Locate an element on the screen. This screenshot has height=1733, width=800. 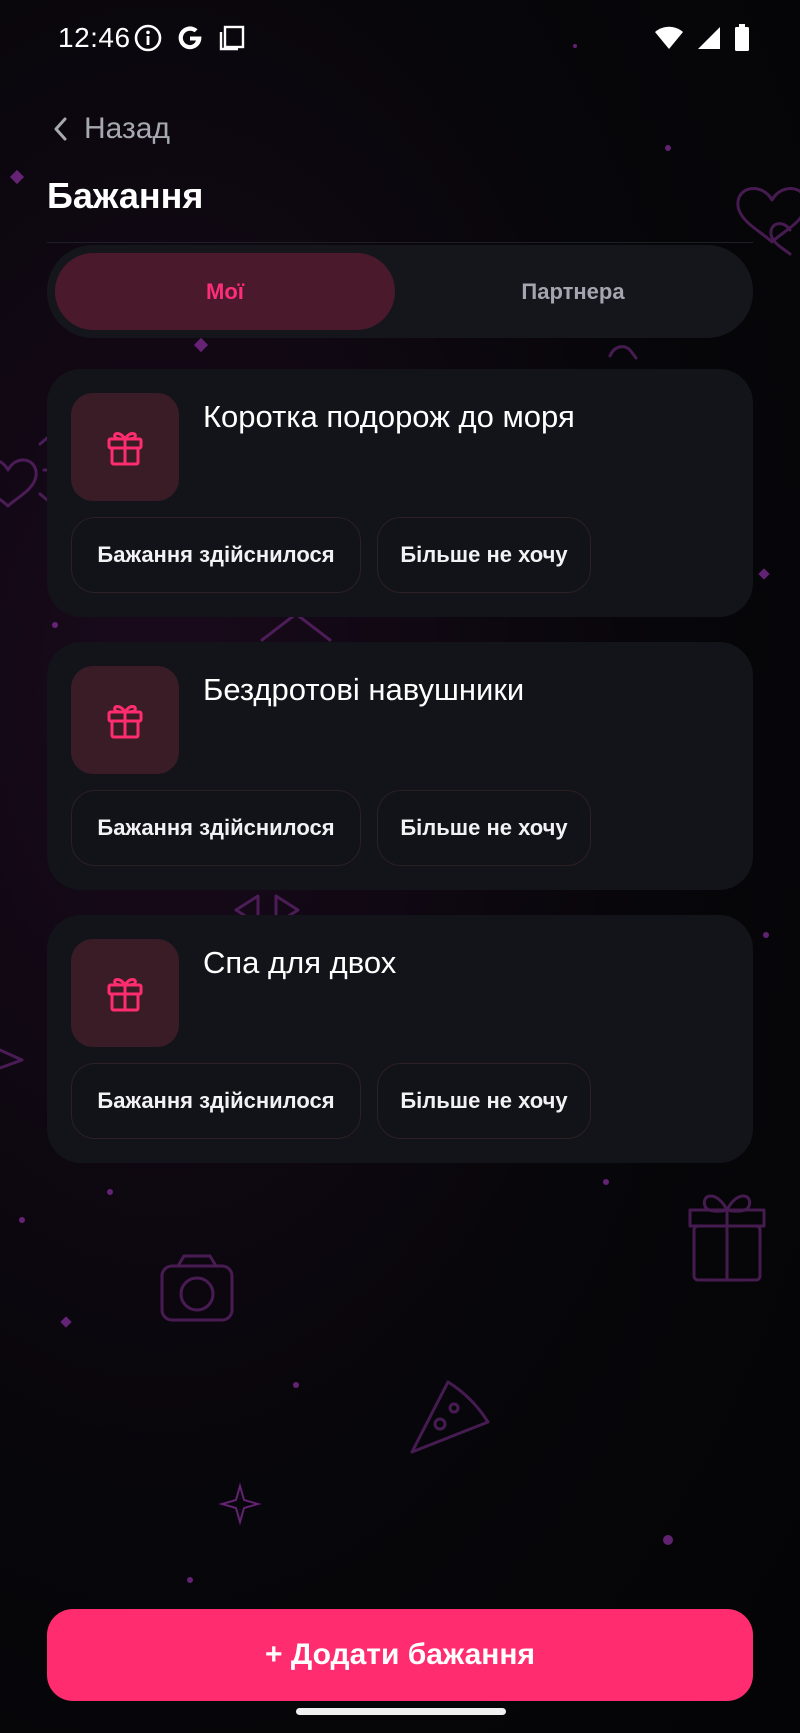
info-icon is located at coordinates (148, 38).